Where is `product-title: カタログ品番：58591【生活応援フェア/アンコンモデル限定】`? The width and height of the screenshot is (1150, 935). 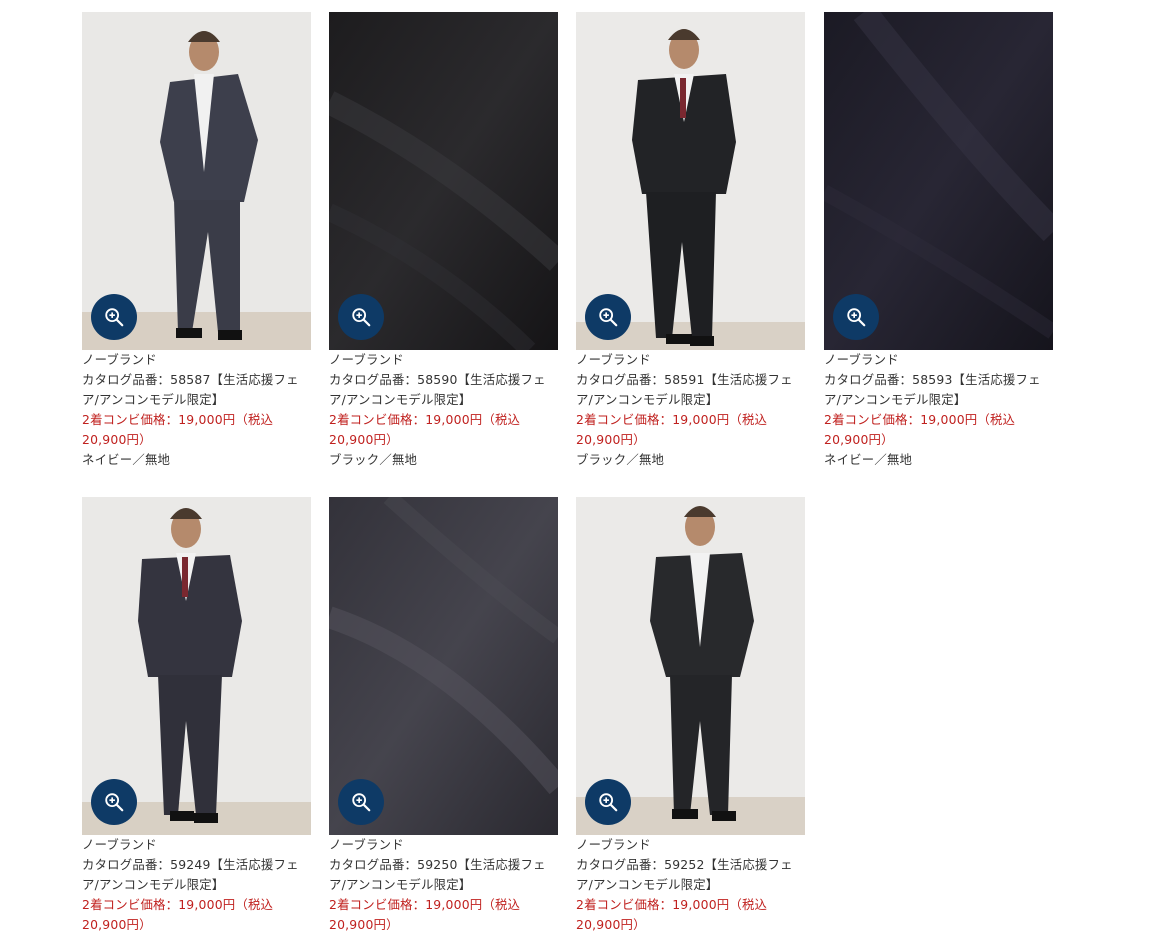
product-title: カタログ品番：58591【生活応援フェア/アンコンモデル限定】 is located at coordinates (690, 390).